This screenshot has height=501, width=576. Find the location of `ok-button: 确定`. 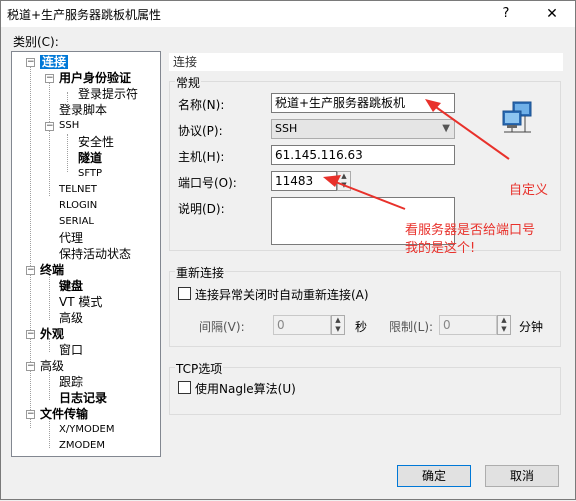

ok-button: 确定 is located at coordinates (434, 476).